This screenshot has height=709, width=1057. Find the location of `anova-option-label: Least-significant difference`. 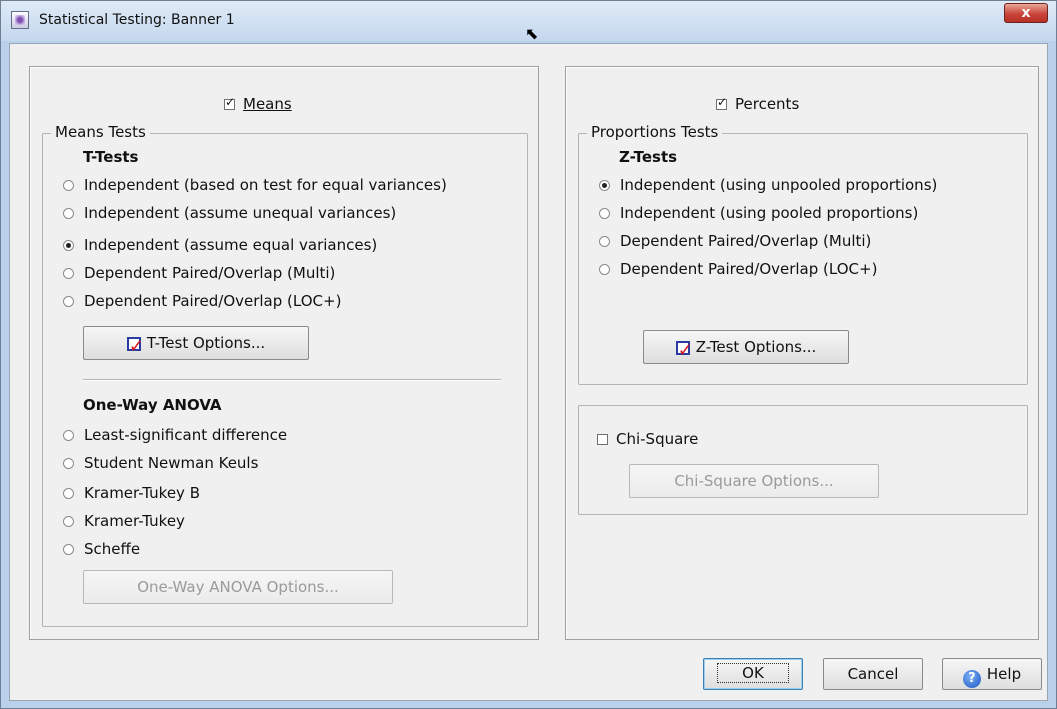

anova-option-label: Least-significant difference is located at coordinates (186, 435).